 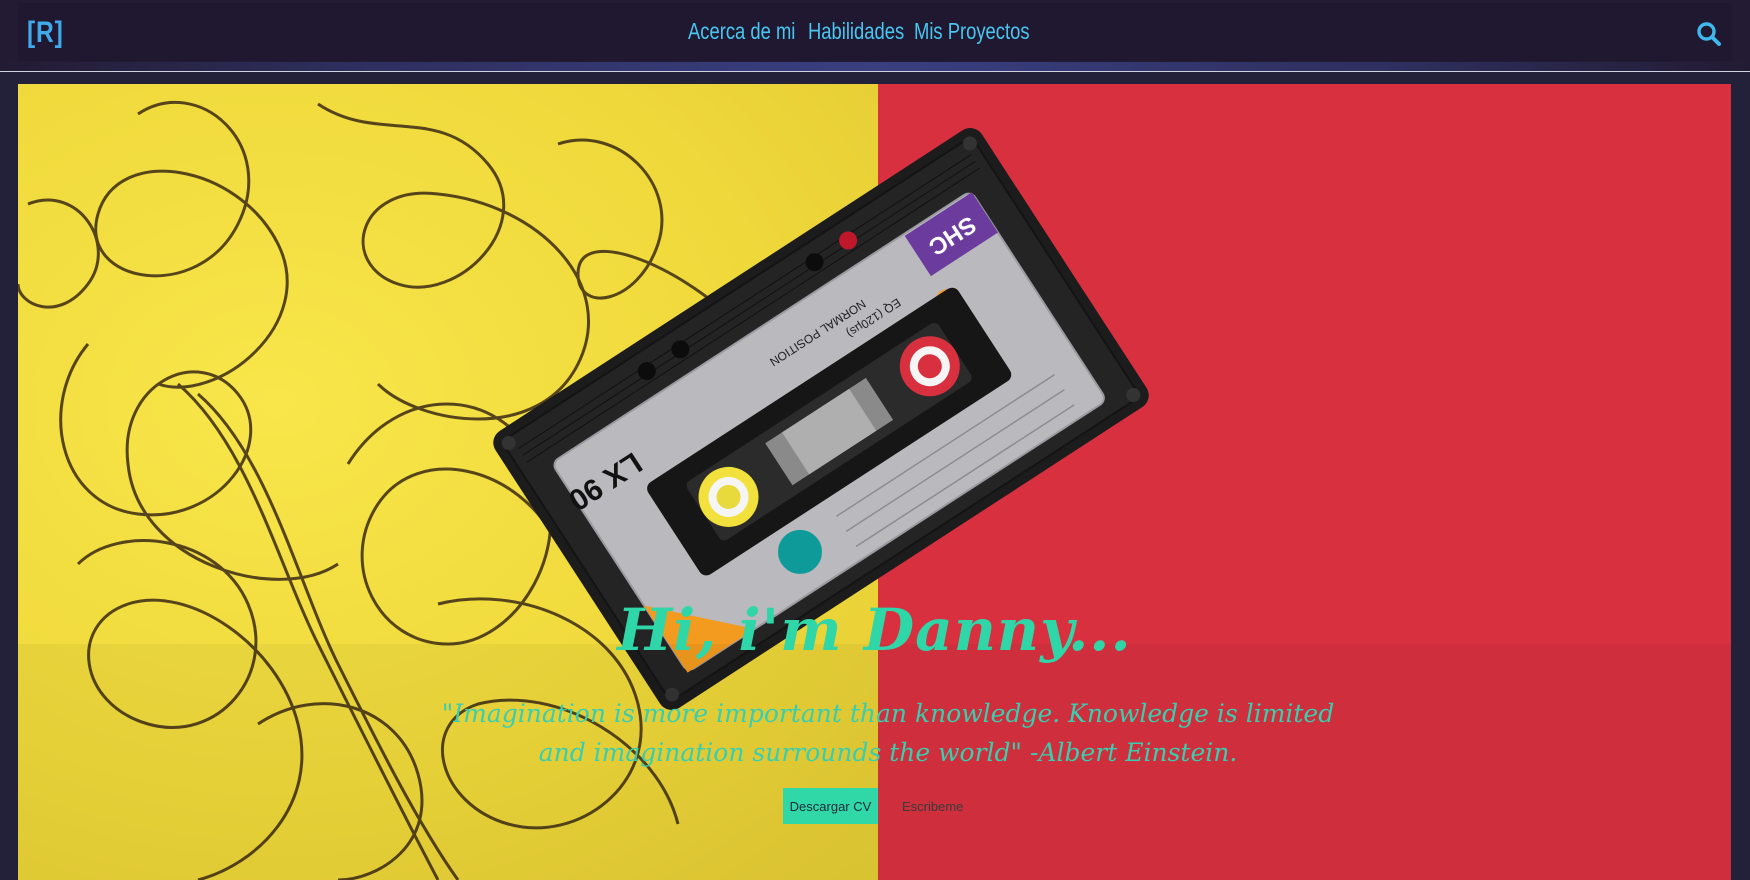 I want to click on nav-link-about: Acerca de mi, so click(x=741, y=31).